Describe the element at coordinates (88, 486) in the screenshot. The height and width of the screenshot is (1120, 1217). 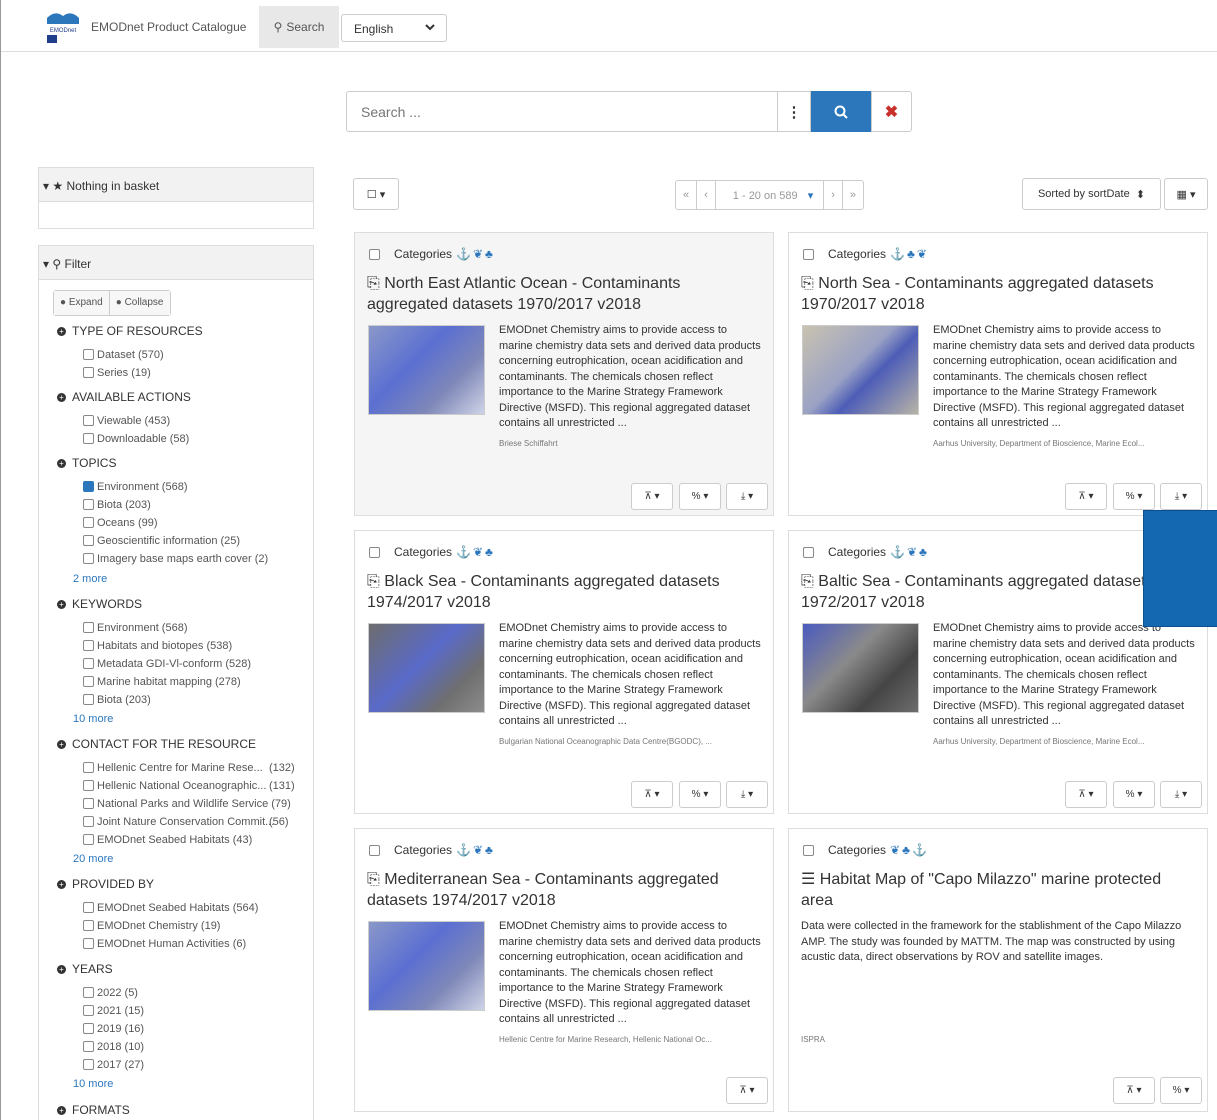
I see `checkbox-checked` at that location.